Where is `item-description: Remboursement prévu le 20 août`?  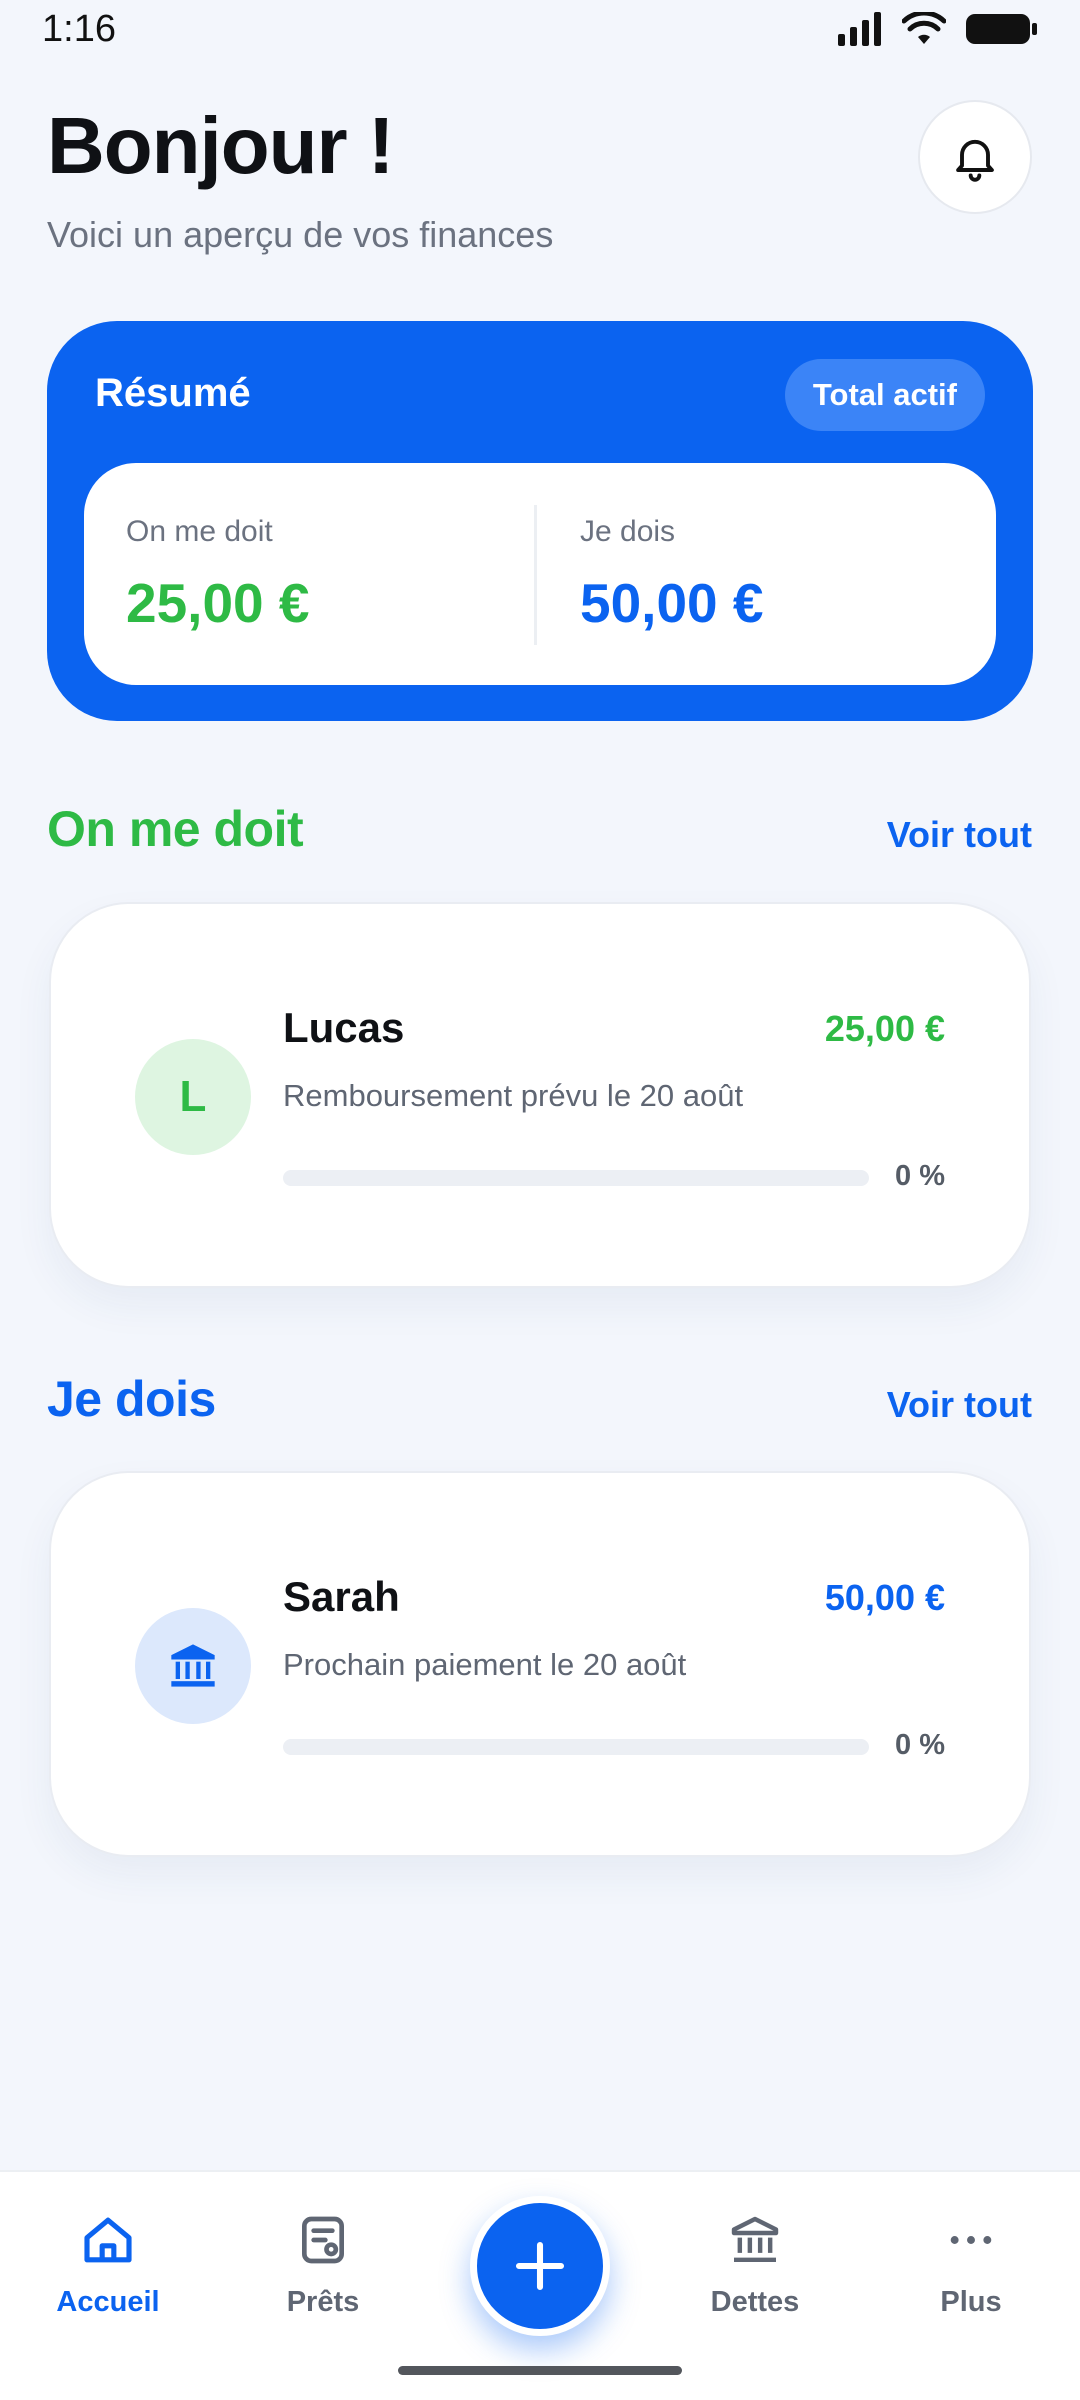 item-description: Remboursement prévu le 20 août is located at coordinates (513, 1095).